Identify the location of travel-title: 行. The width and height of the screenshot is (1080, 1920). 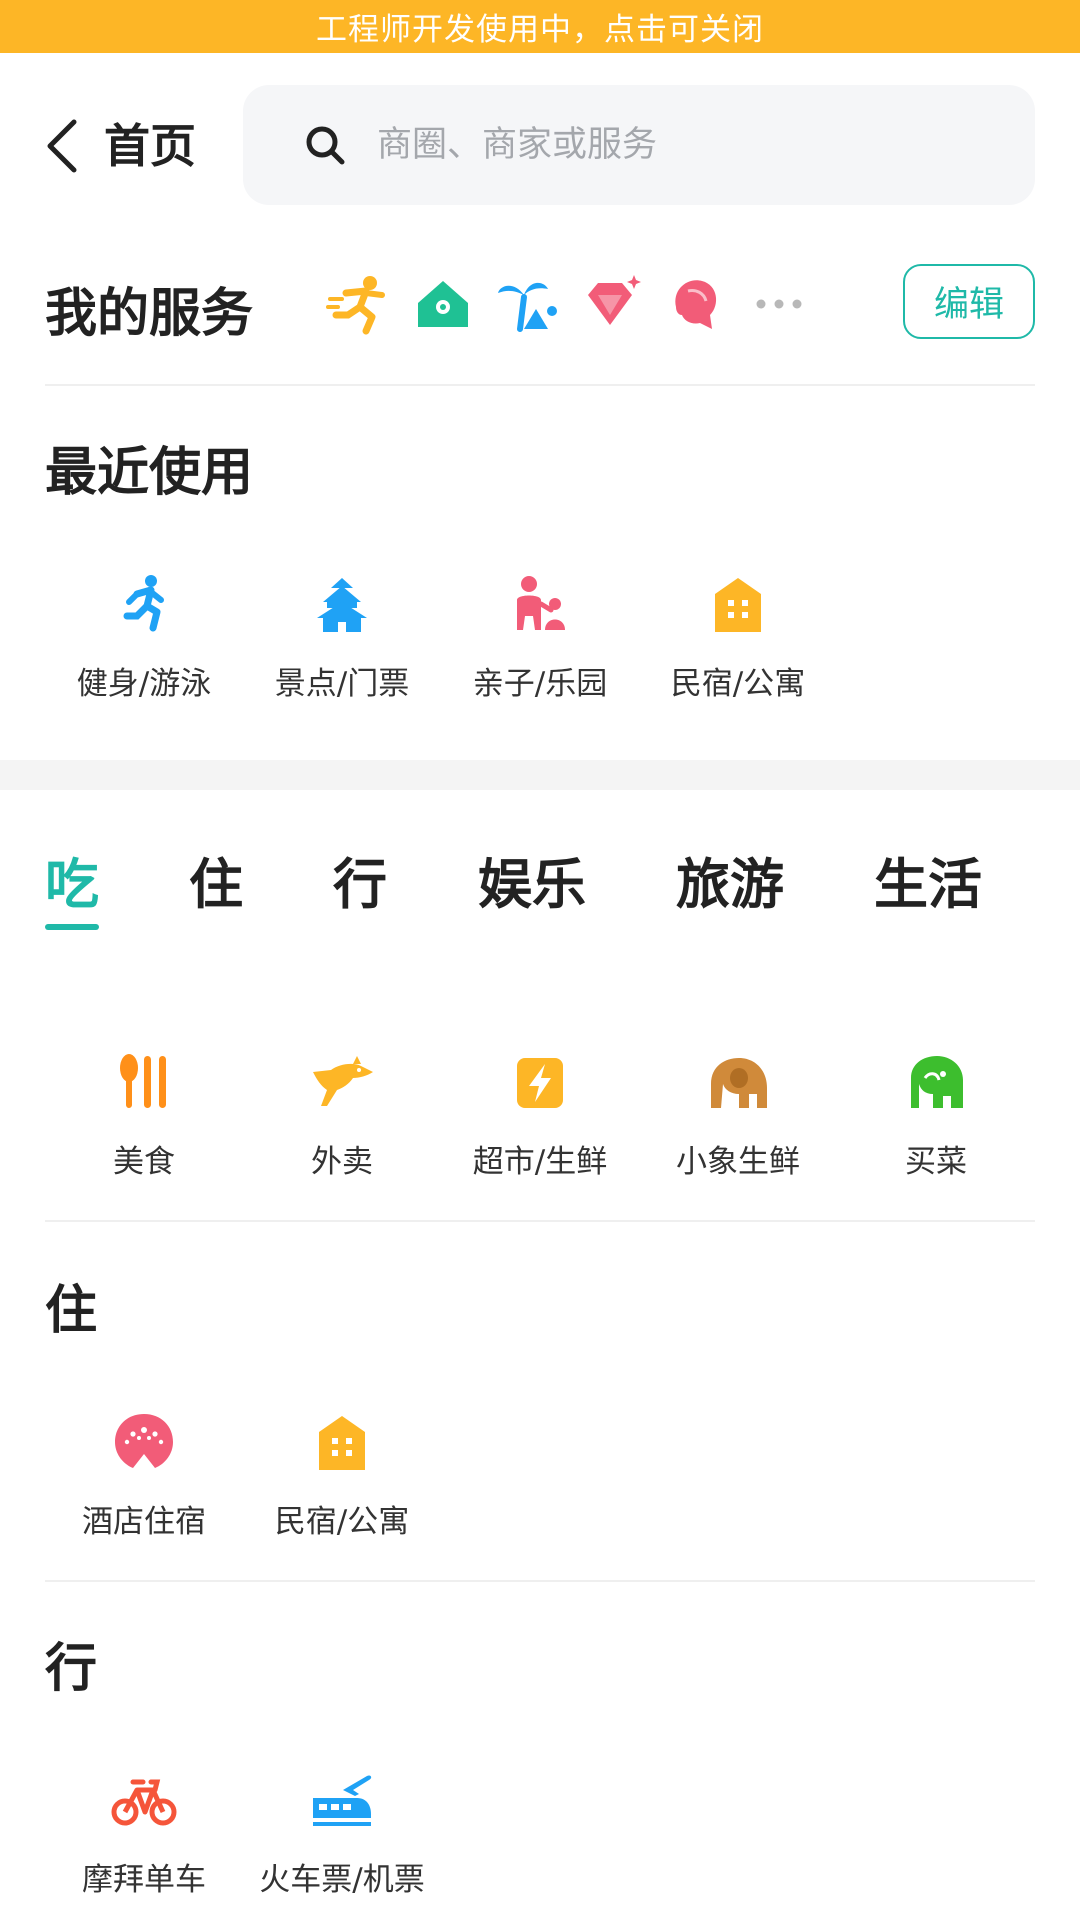
(71, 1669).